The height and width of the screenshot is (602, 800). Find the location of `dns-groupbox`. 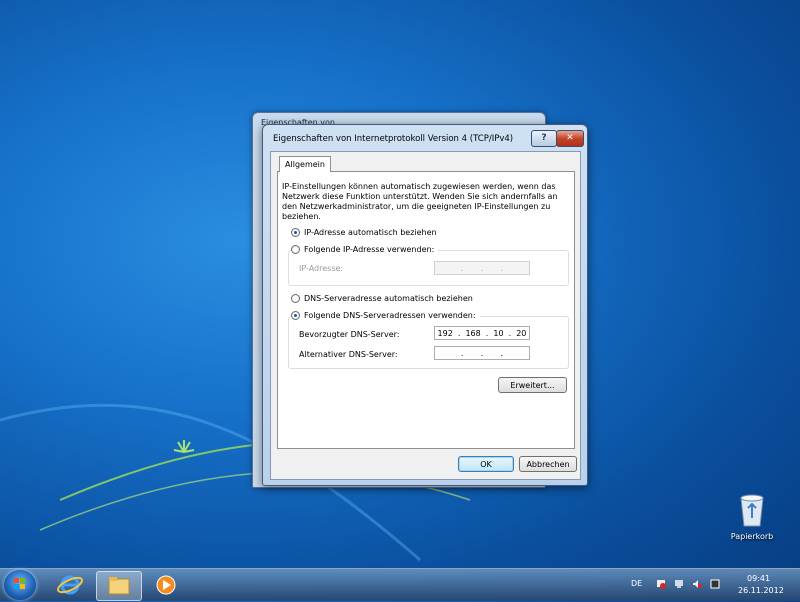

dns-groupbox is located at coordinates (428, 342).